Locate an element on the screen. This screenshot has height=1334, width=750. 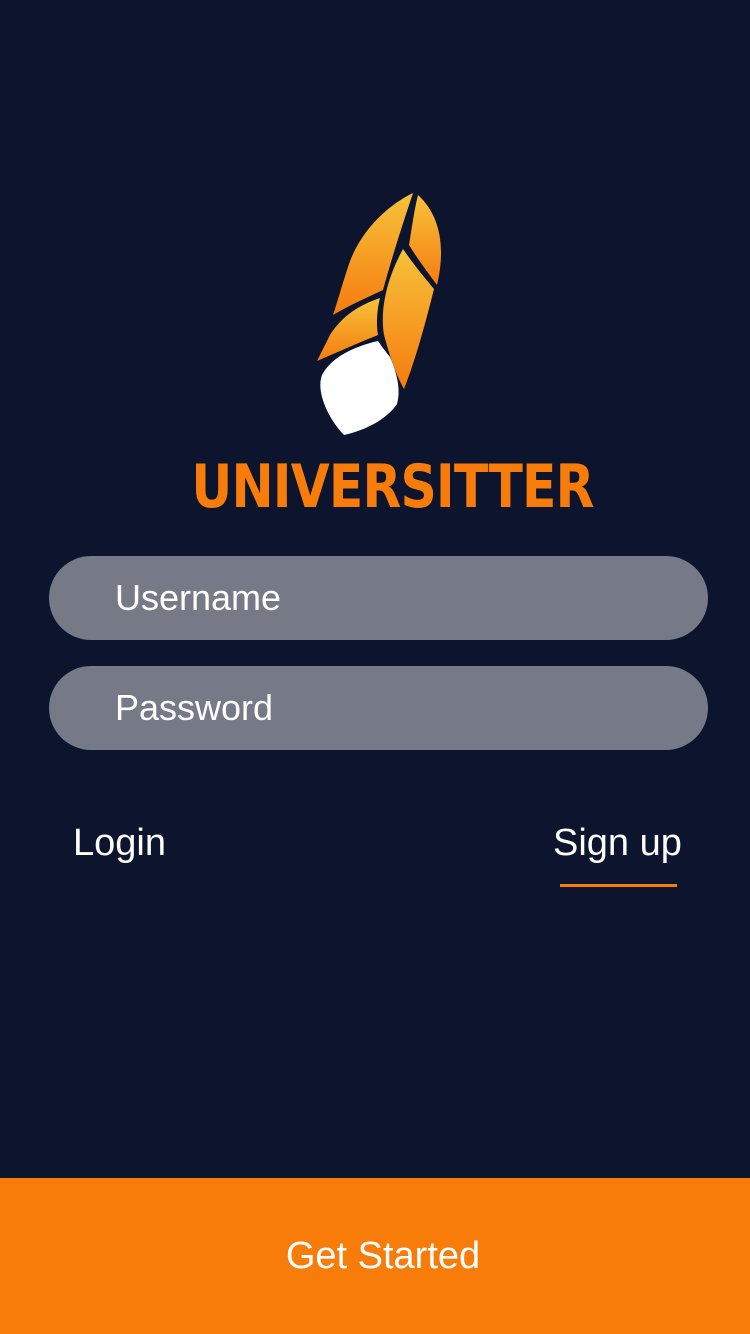
get-started-button: Get Started is located at coordinates (375, 1256).